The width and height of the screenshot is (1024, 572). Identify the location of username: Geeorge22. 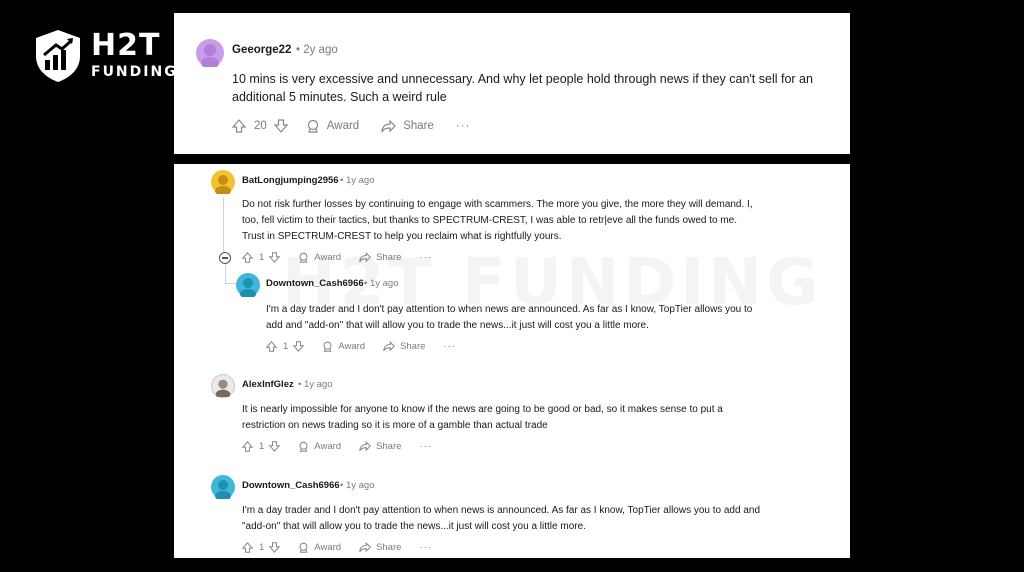
(261, 50).